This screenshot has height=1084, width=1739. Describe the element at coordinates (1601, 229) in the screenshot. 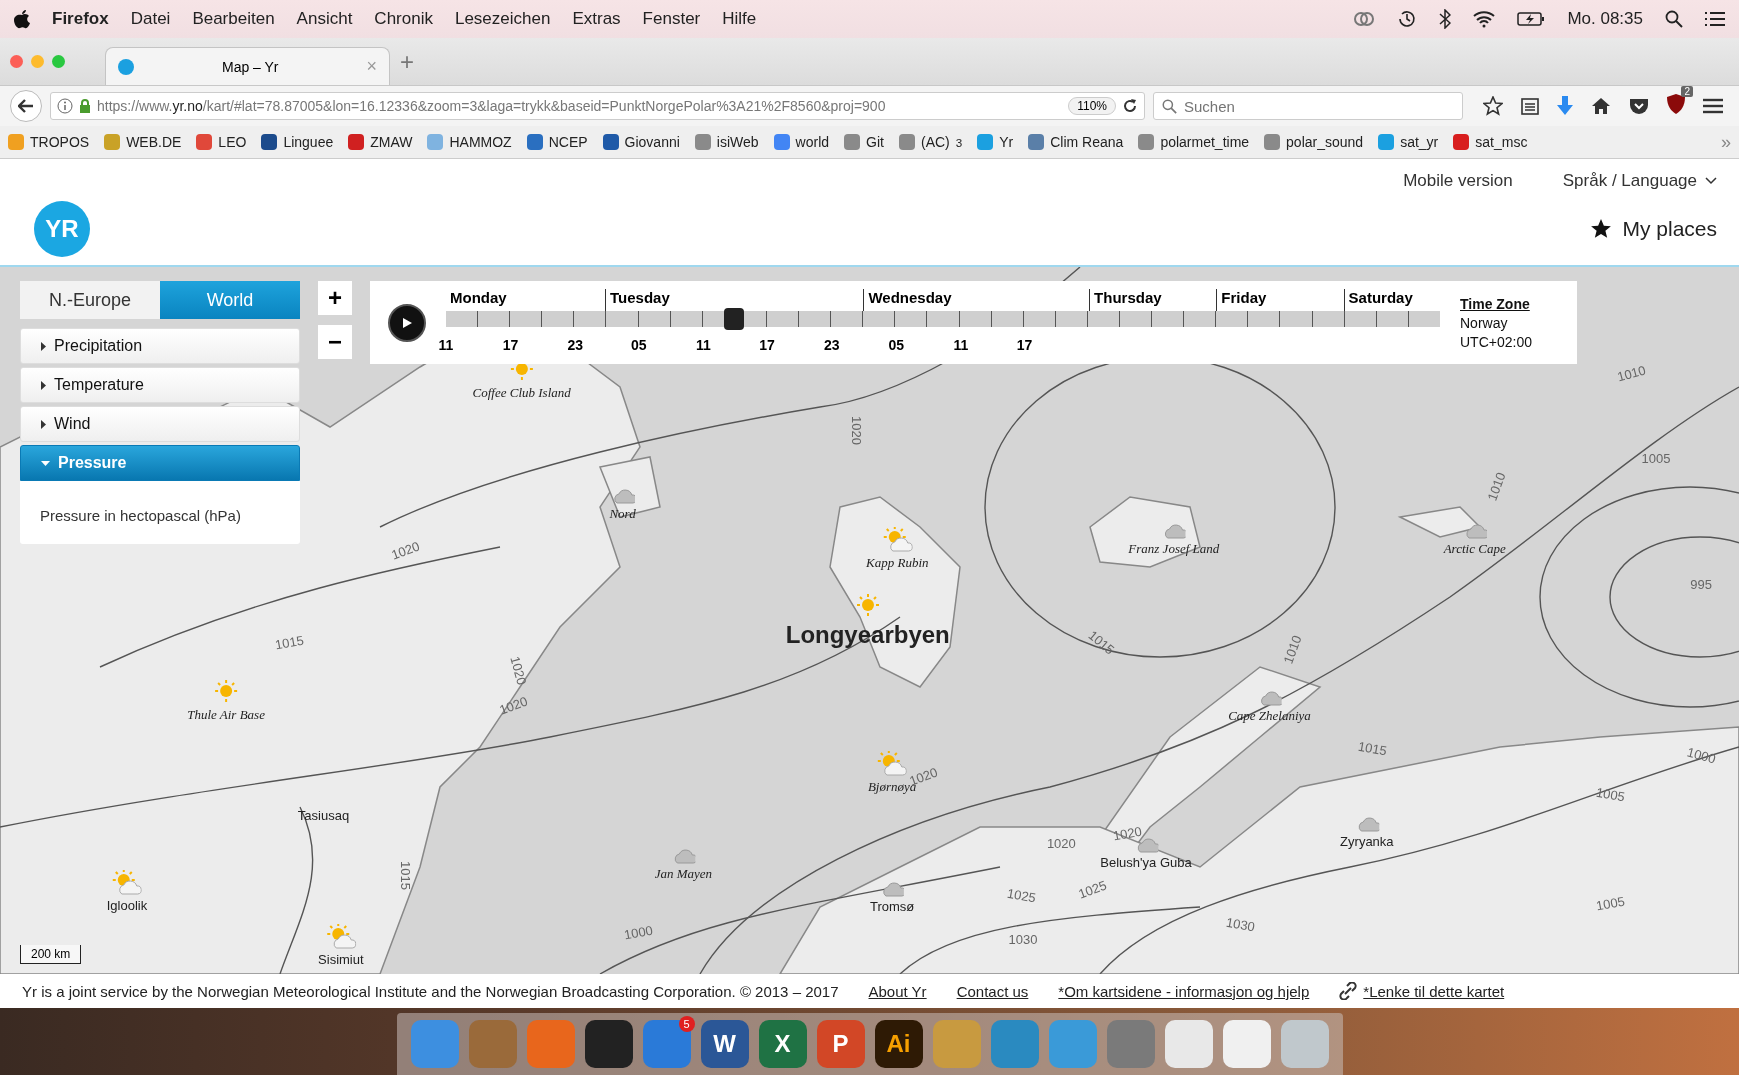

I see `star-icon` at that location.